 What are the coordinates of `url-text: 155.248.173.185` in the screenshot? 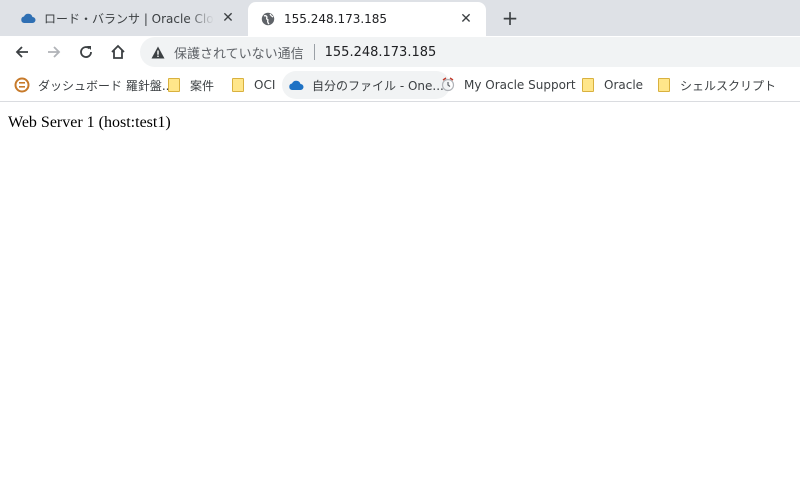 It's located at (381, 52).